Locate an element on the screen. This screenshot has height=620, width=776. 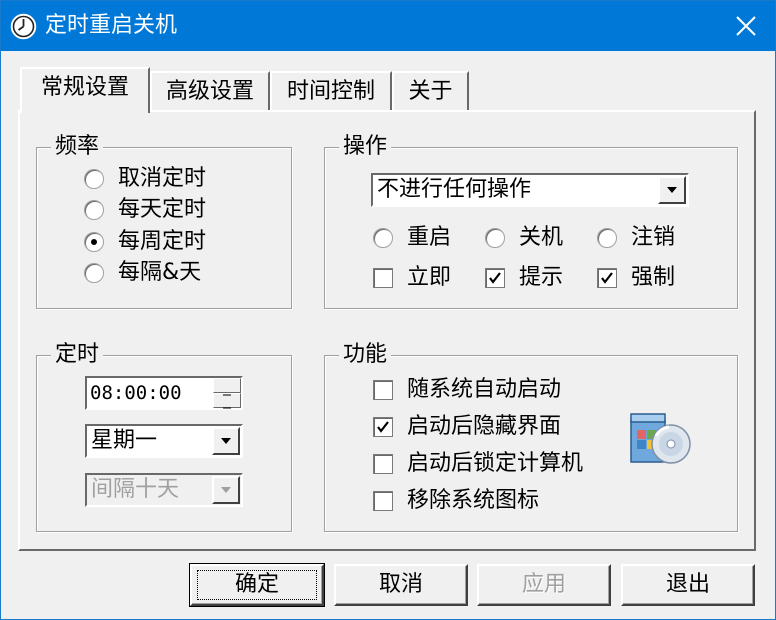
spin-up-button is located at coordinates (227, 387).